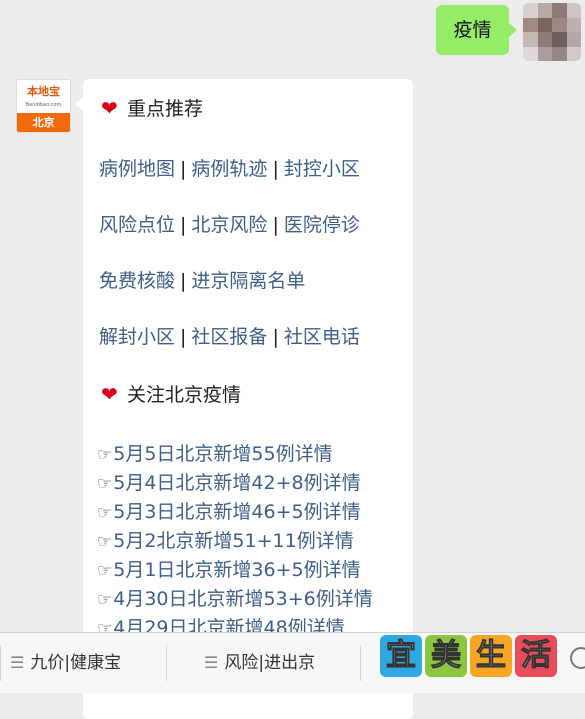  I want to click on menu-item-label: 九价|健康宝, so click(76, 663).